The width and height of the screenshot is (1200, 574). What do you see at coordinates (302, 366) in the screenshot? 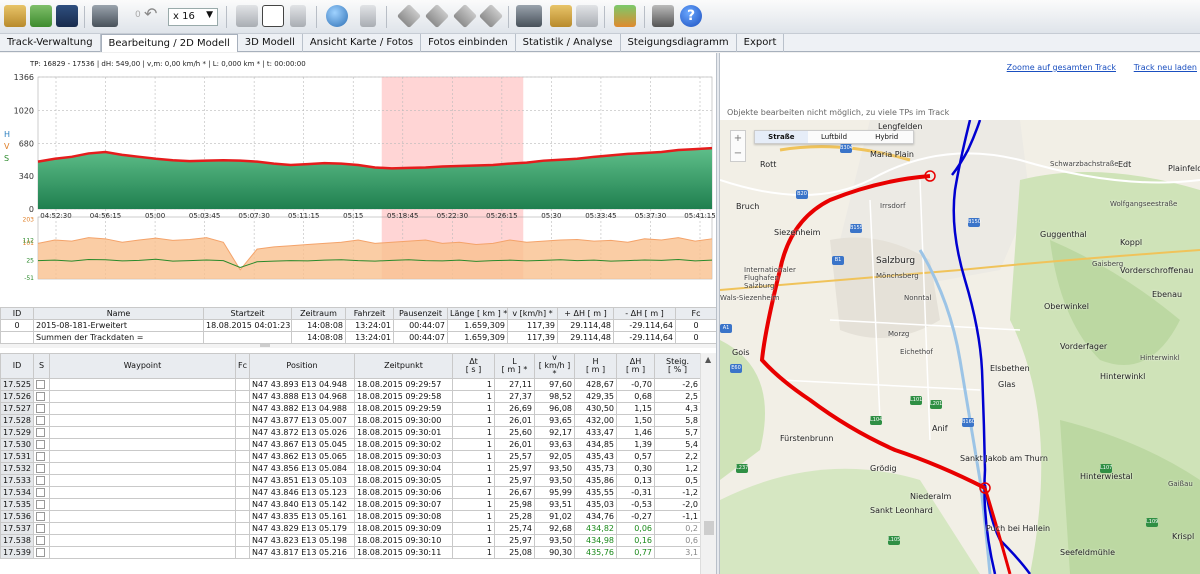
I see `waypoint-col-header: Position` at bounding box center [302, 366].